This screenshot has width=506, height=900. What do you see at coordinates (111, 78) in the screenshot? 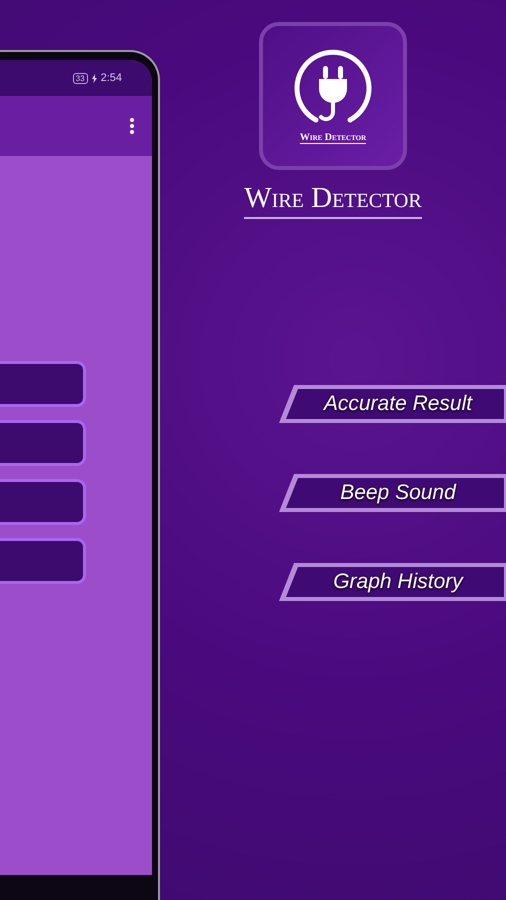
I see `status-time: 2:54` at bounding box center [111, 78].